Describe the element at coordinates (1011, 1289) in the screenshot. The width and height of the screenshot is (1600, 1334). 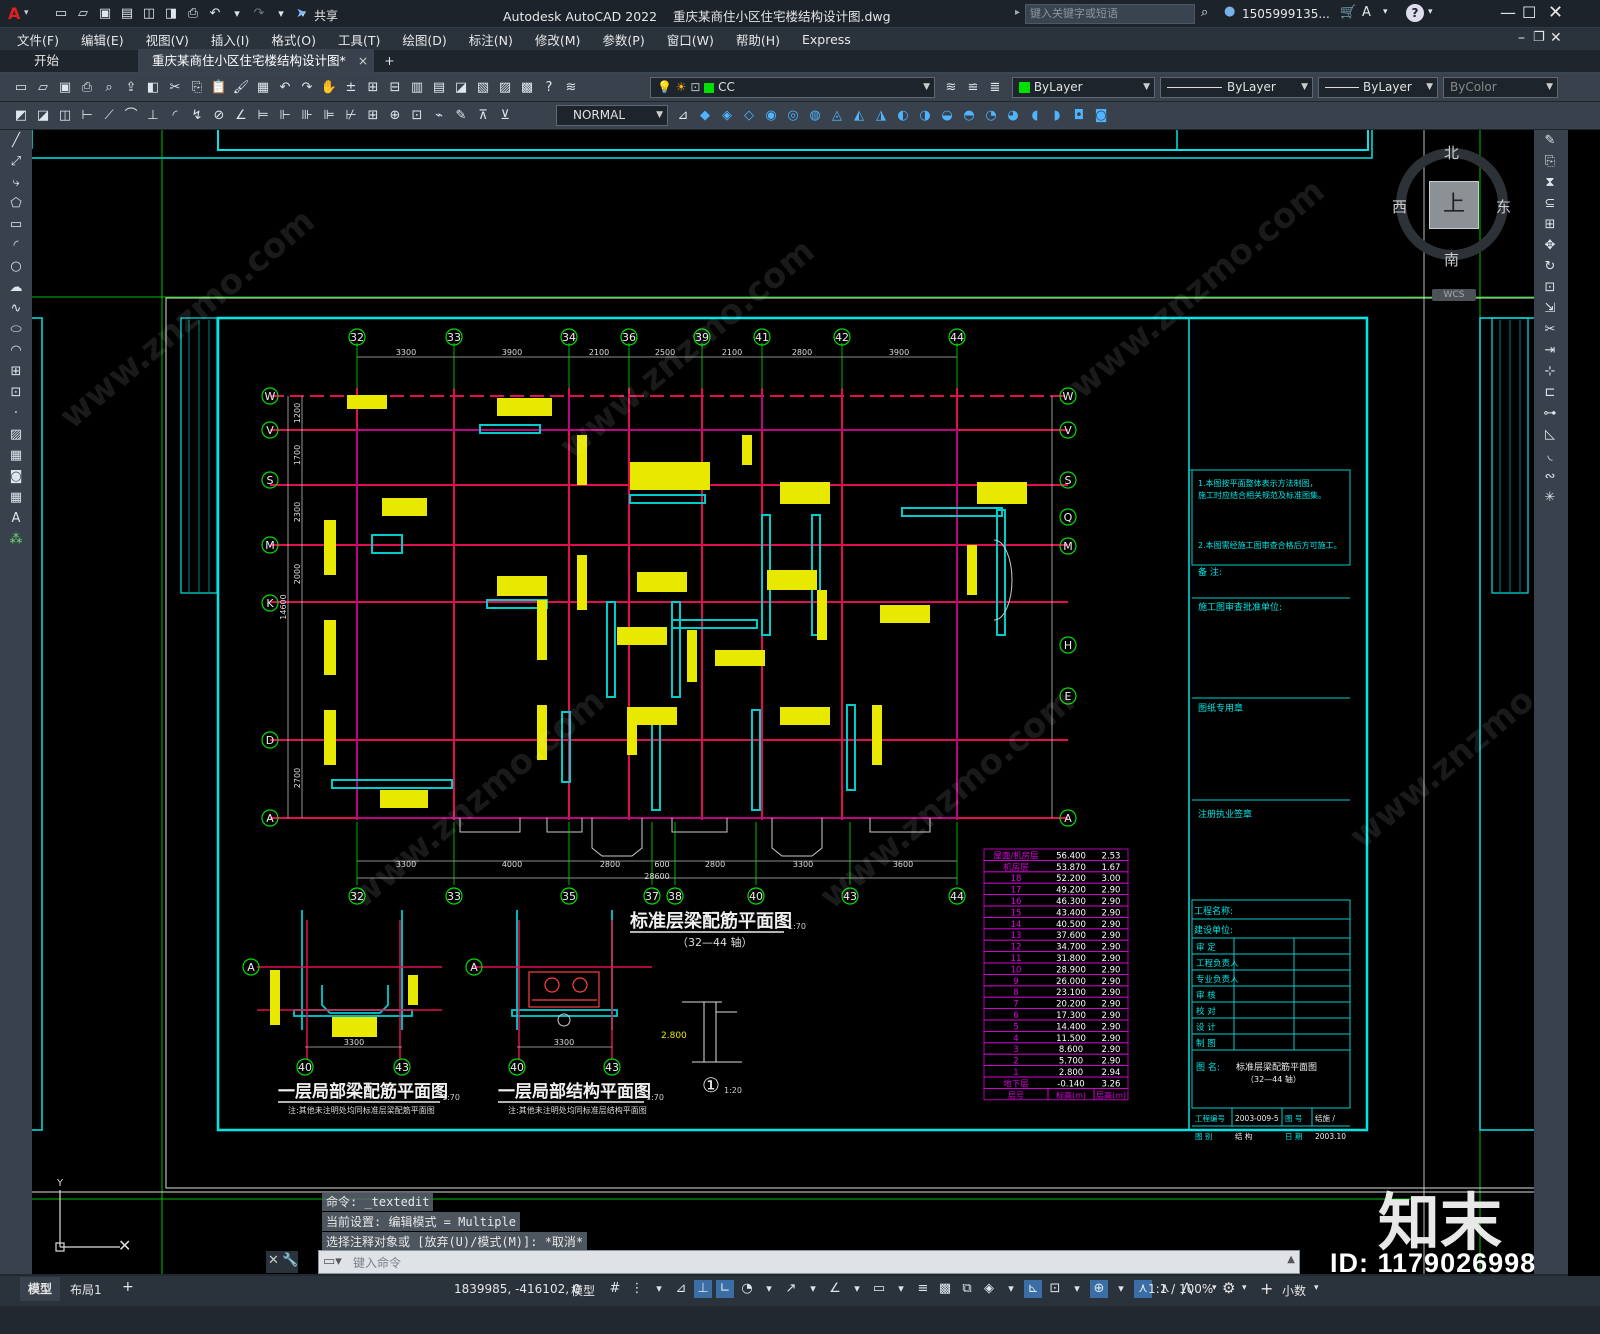
I see `3d-osnap-dropdown-icon: ▾` at that location.